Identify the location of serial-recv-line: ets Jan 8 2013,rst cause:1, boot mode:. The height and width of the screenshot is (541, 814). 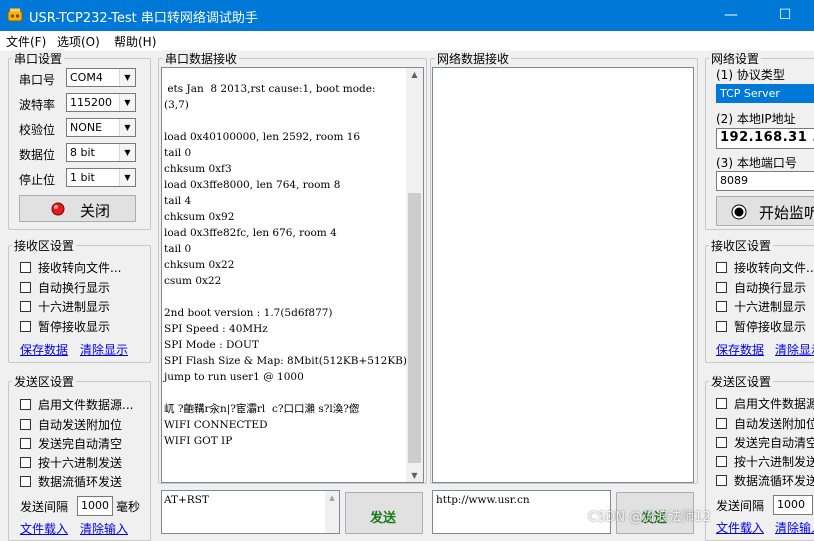
(270, 89).